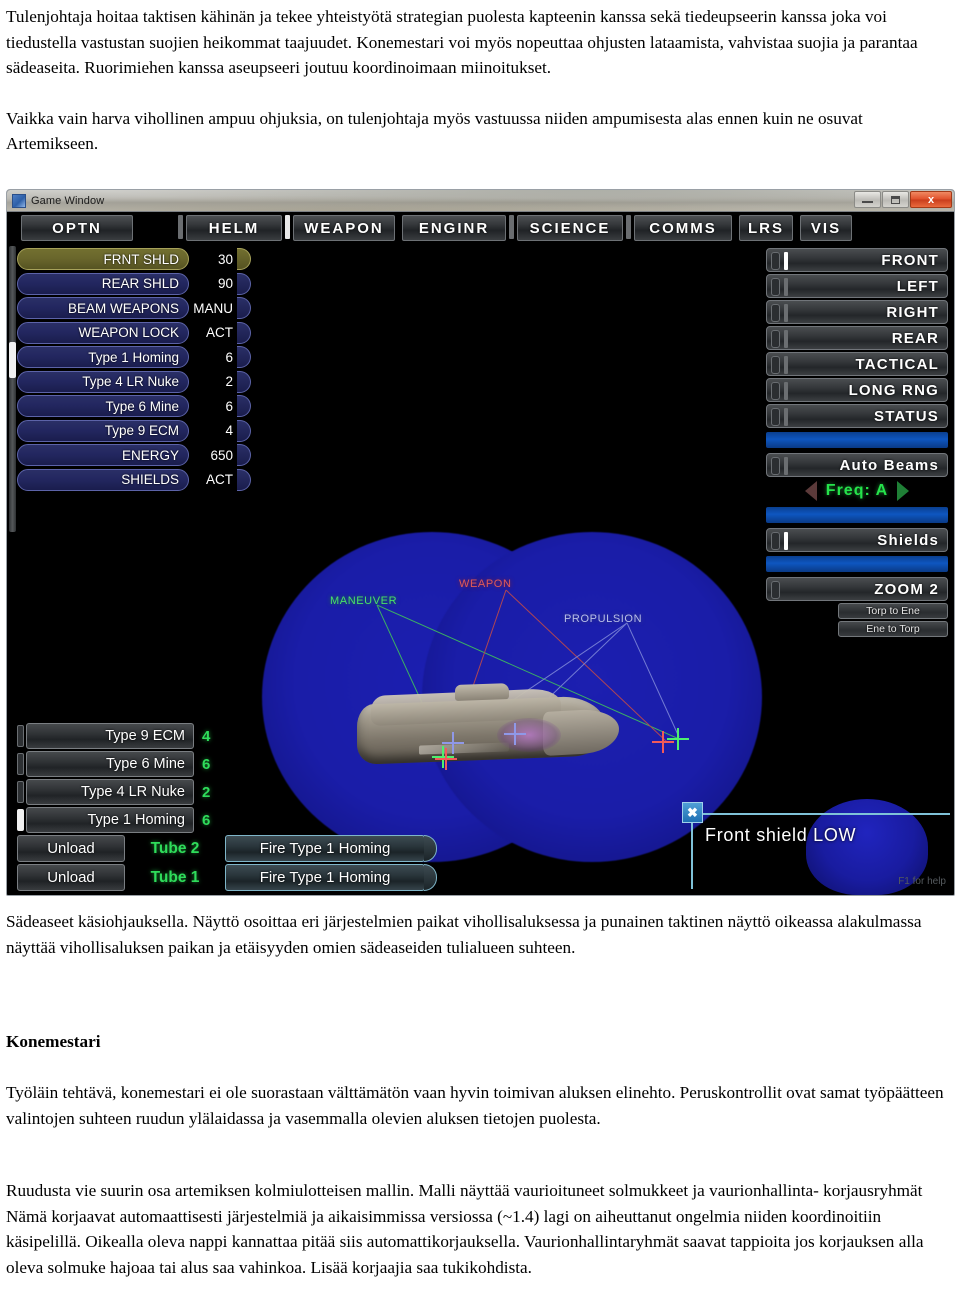 Image resolution: width=960 pixels, height=1301 pixels. What do you see at coordinates (344, 228) in the screenshot?
I see `tab-weapon: WEAPON` at bounding box center [344, 228].